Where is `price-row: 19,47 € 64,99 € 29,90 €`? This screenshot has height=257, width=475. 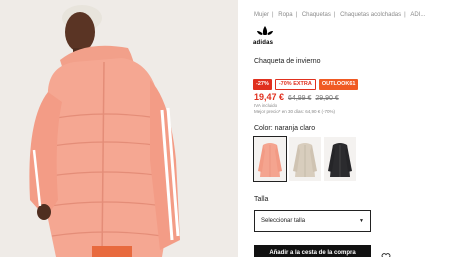
price-row: 19,47 € 64,99 € 29,90 € is located at coordinates (296, 97).